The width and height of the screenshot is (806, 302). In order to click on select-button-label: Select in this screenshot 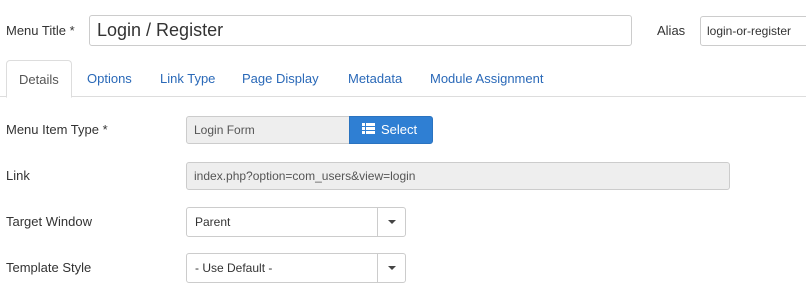, I will do `click(399, 129)`.